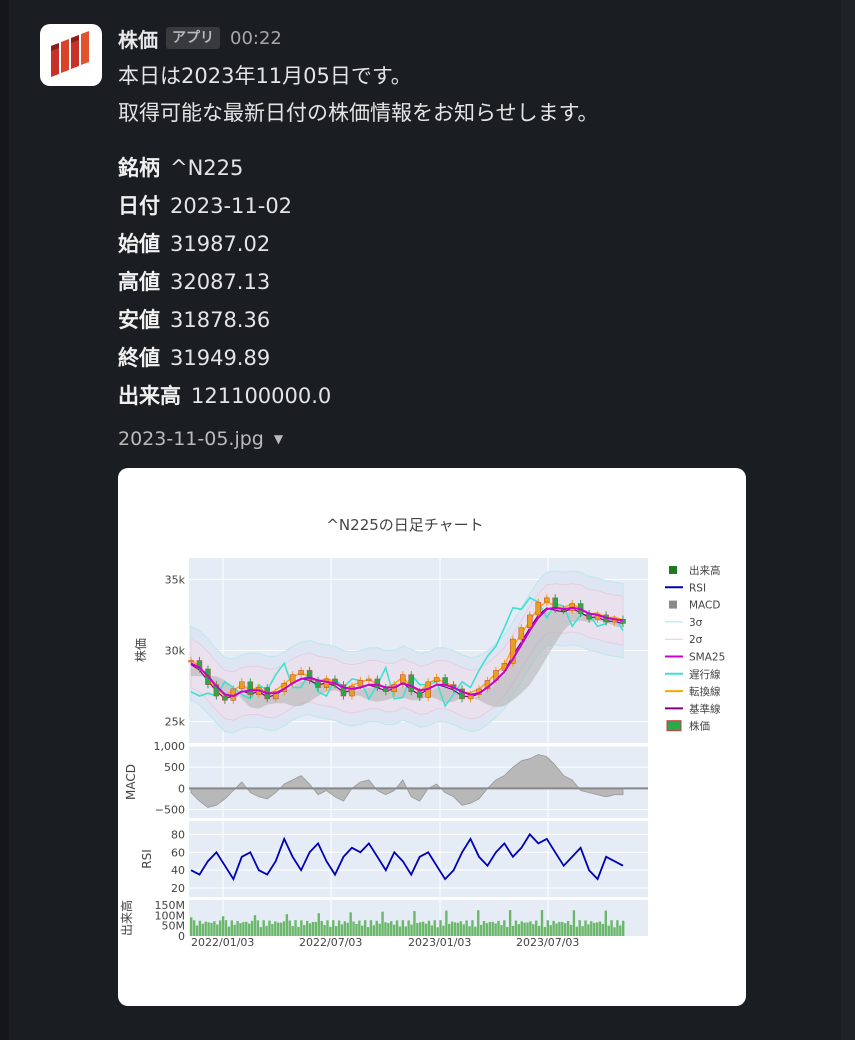  I want to click on field-value: 2023-11-02, so click(231, 206).